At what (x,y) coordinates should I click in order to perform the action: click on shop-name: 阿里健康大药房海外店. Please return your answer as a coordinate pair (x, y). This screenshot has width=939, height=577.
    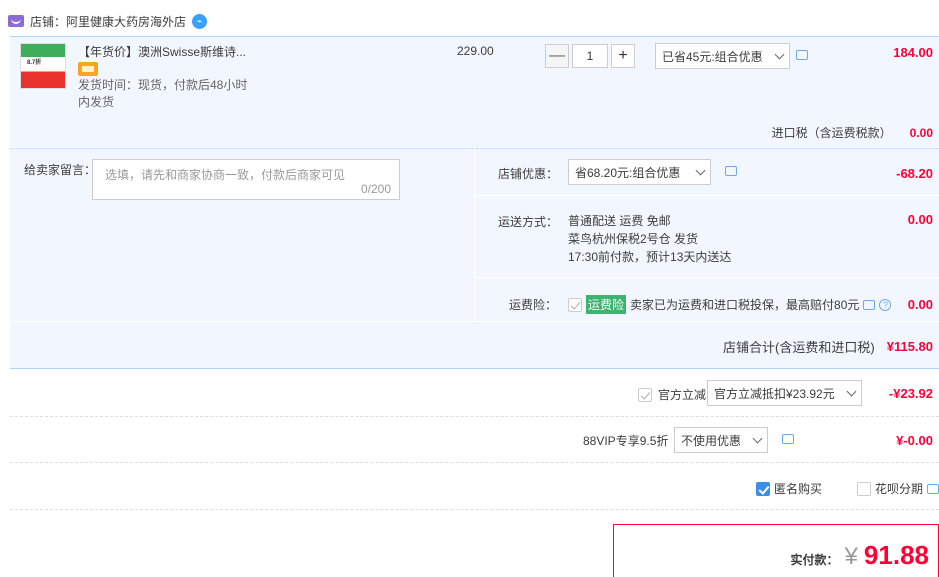
    Looking at the image, I should click on (126, 21).